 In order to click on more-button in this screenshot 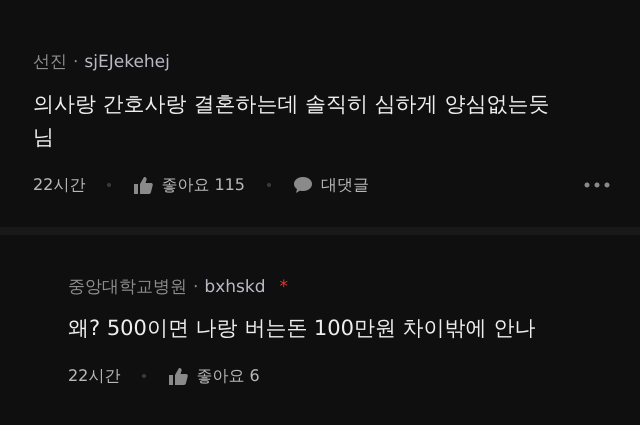, I will do `click(597, 185)`.